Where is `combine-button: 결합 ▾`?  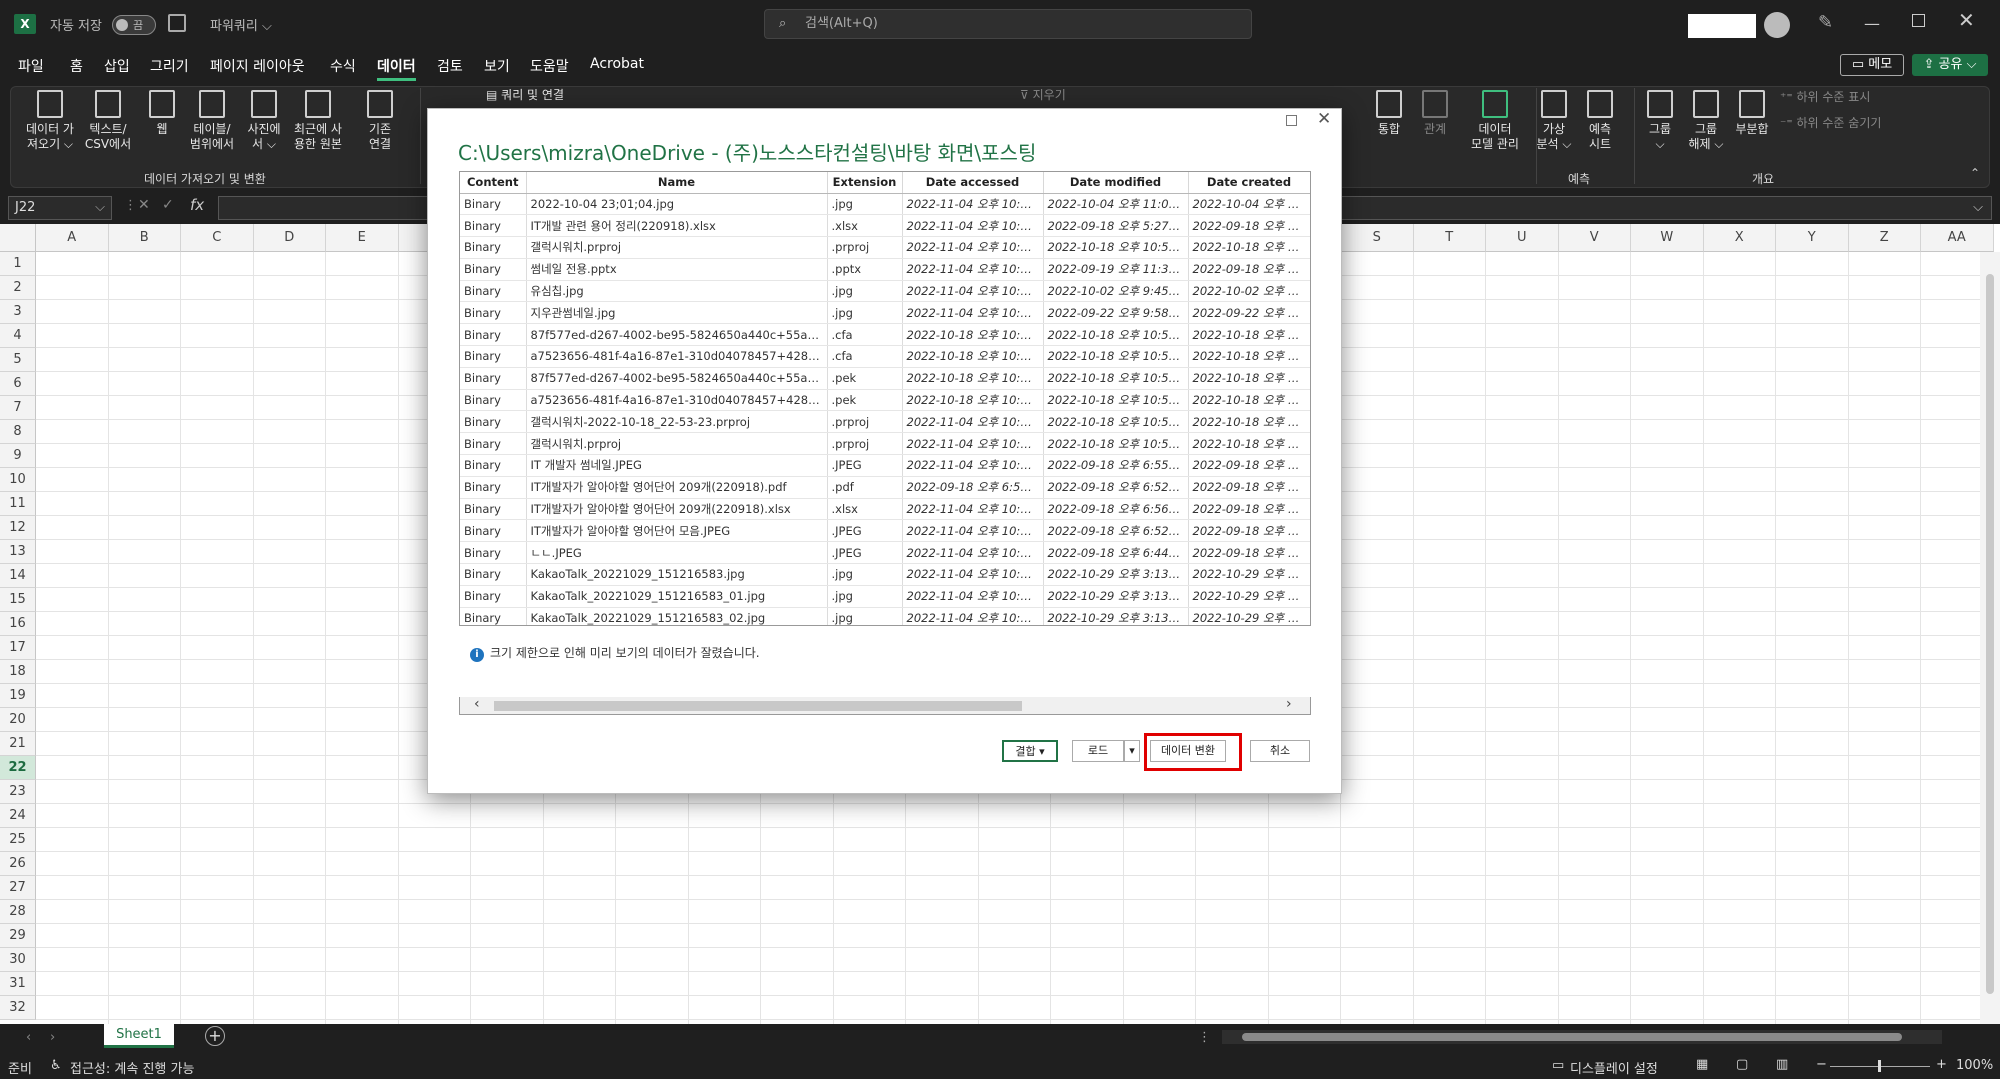
combine-button: 결합 ▾ is located at coordinates (1030, 751).